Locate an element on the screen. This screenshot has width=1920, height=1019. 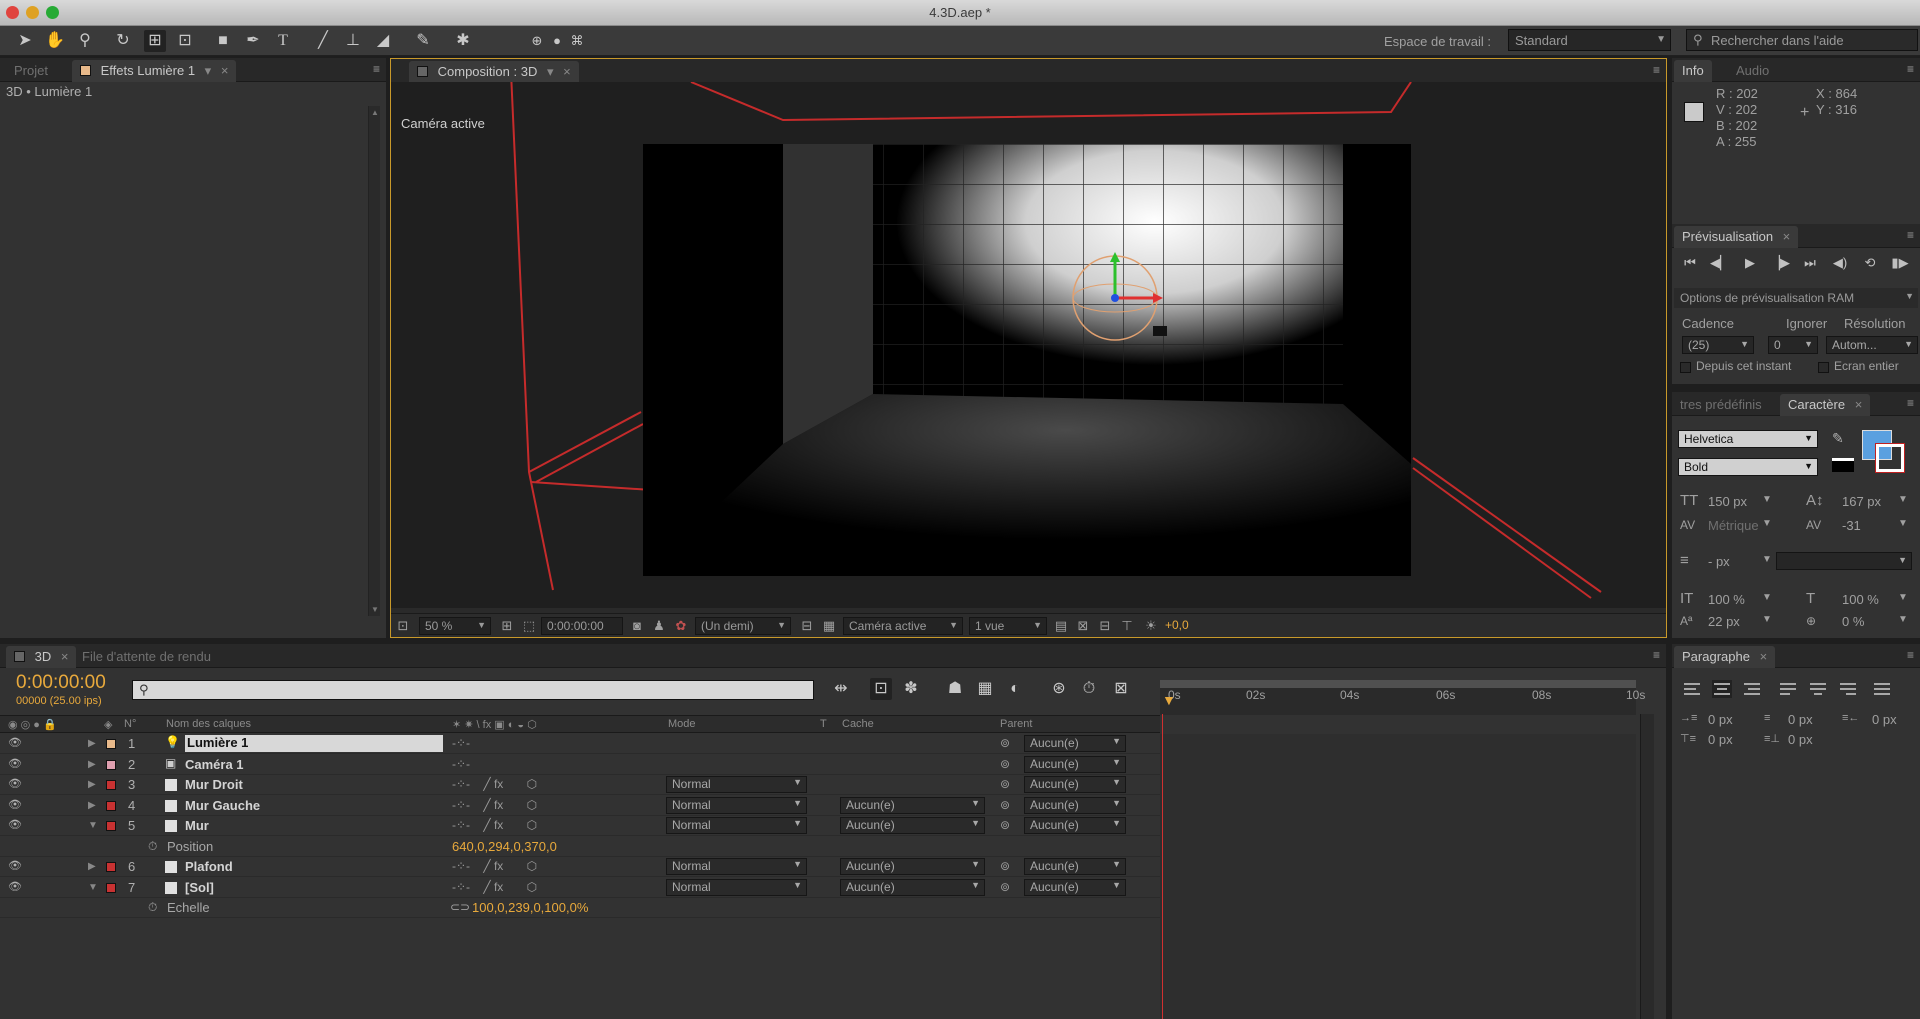
ram-options-select: Options de prévisualisation RAM ▼ is located at coordinates (1796, 298).